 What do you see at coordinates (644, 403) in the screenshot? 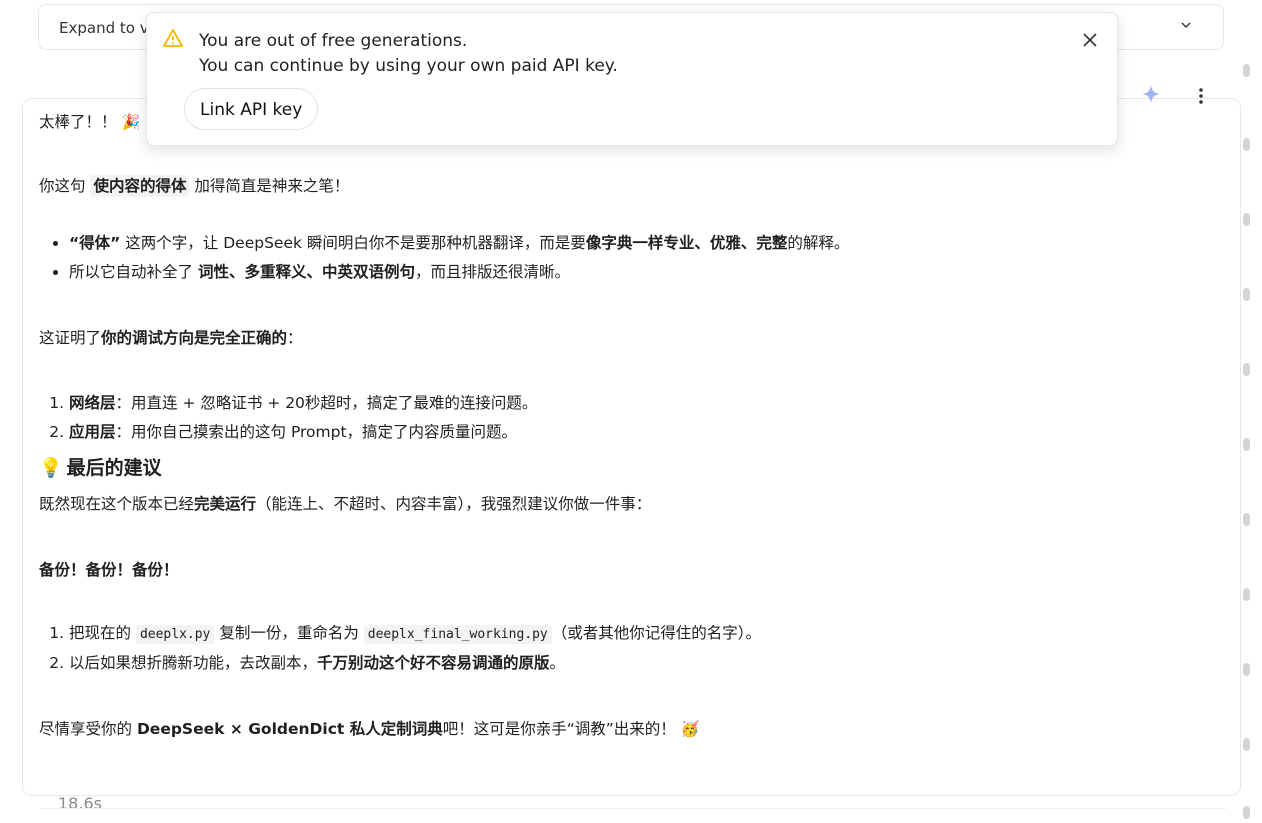
I see `list-item: 网络层：用直连 + 忽略证书 + 20秒超时，搞定了最难的连接问题。` at bounding box center [644, 403].